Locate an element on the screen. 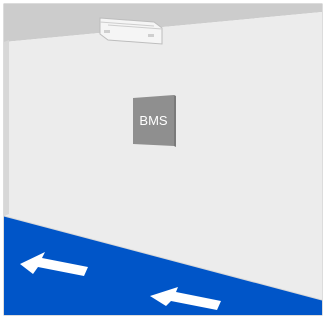 The image size is (327, 319). ceiling-unit-icon is located at coordinates (131, 31).